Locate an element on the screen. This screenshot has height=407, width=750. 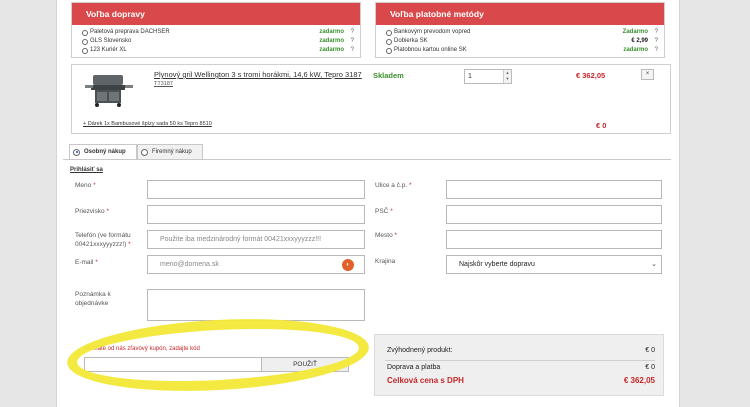
summary-divider is located at coordinates (520, 360).